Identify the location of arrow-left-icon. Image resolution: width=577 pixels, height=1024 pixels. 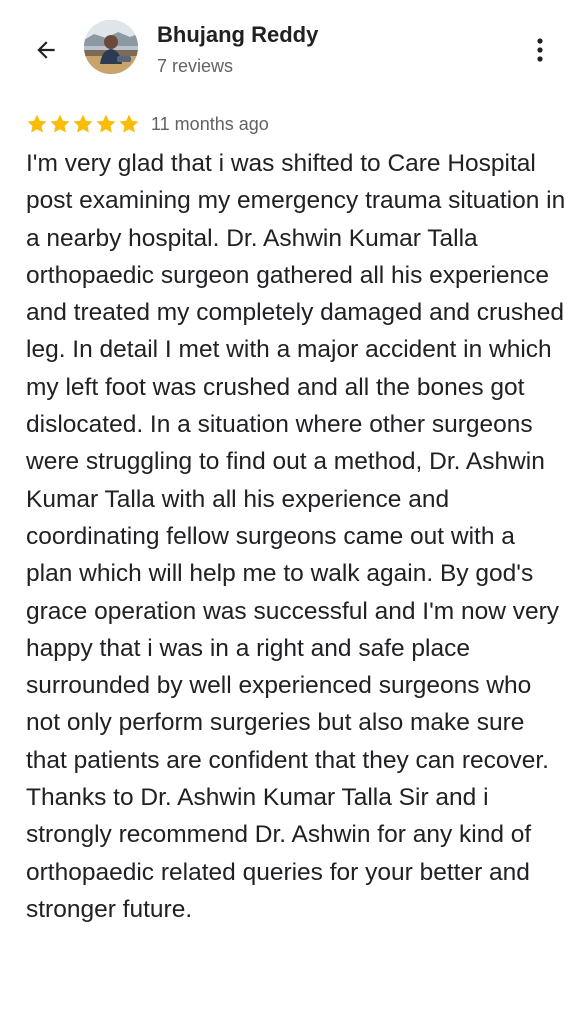
(46, 50).